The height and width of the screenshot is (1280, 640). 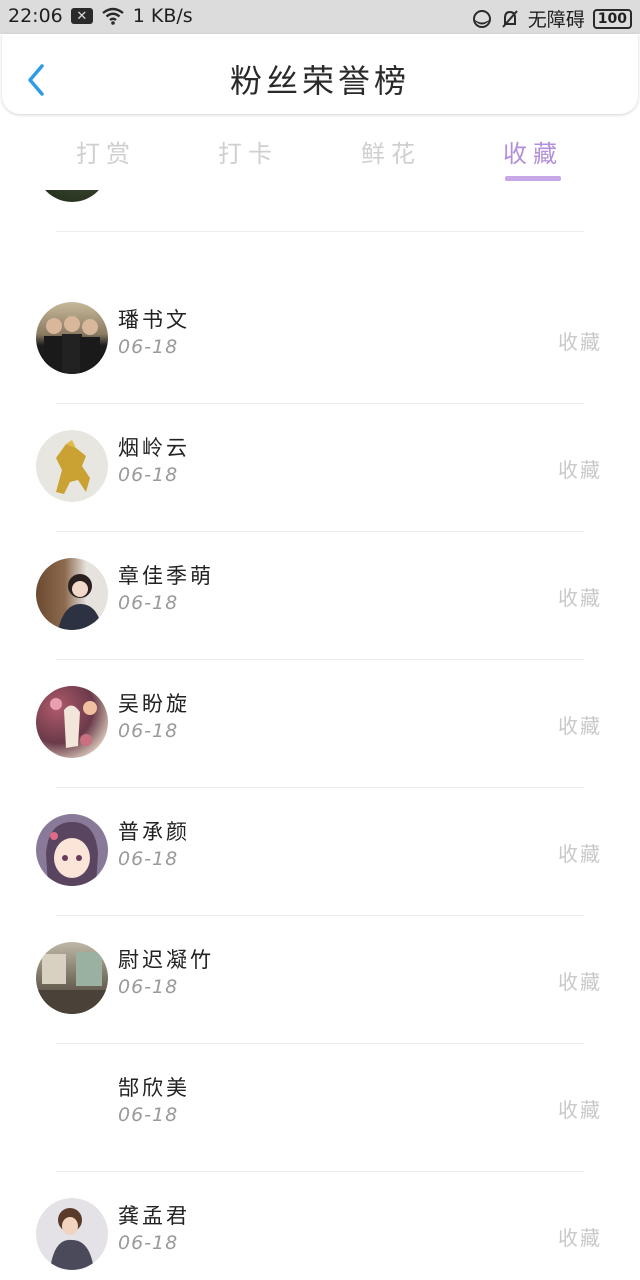 What do you see at coordinates (154, 320) in the screenshot?
I see `user-name: 璠书文` at bounding box center [154, 320].